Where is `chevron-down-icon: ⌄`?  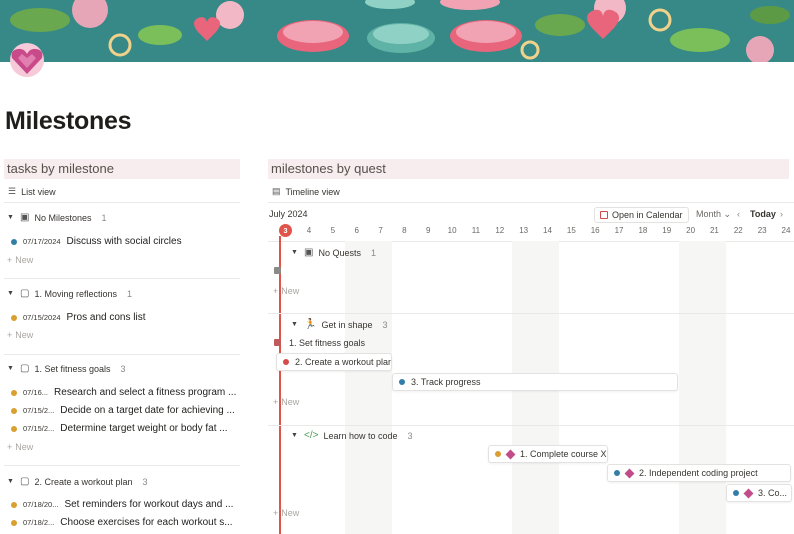 chevron-down-icon: ⌄ is located at coordinates (727, 214).